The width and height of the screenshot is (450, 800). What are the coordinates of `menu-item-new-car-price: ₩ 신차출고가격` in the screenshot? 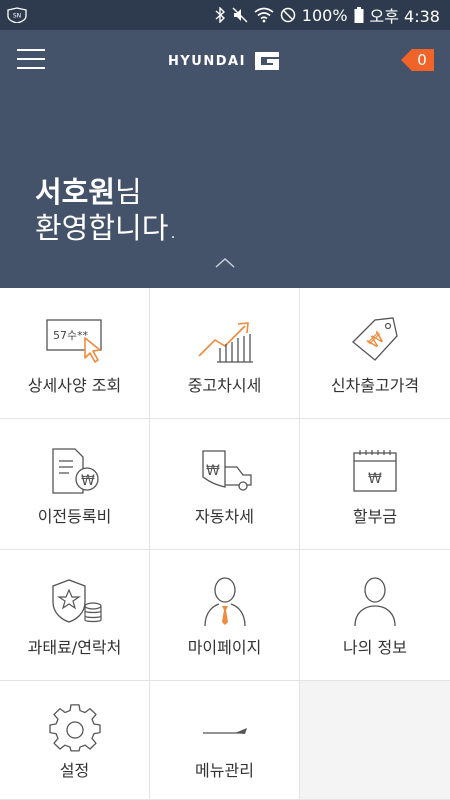 It's located at (375, 353).